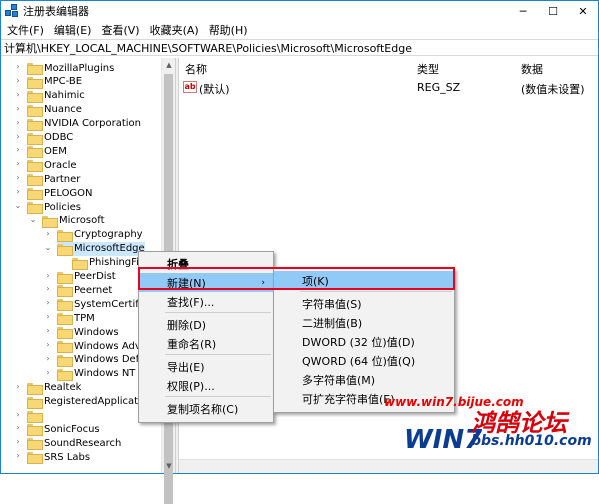 This screenshot has width=599, height=504. I want to click on tree-item: SystemCertific, so click(102, 304).